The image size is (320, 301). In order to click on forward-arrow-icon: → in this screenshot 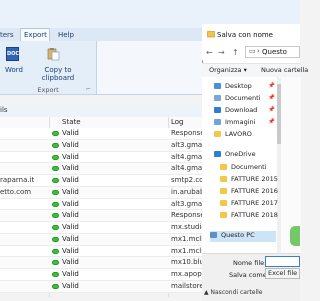, I will do `click(221, 52)`.